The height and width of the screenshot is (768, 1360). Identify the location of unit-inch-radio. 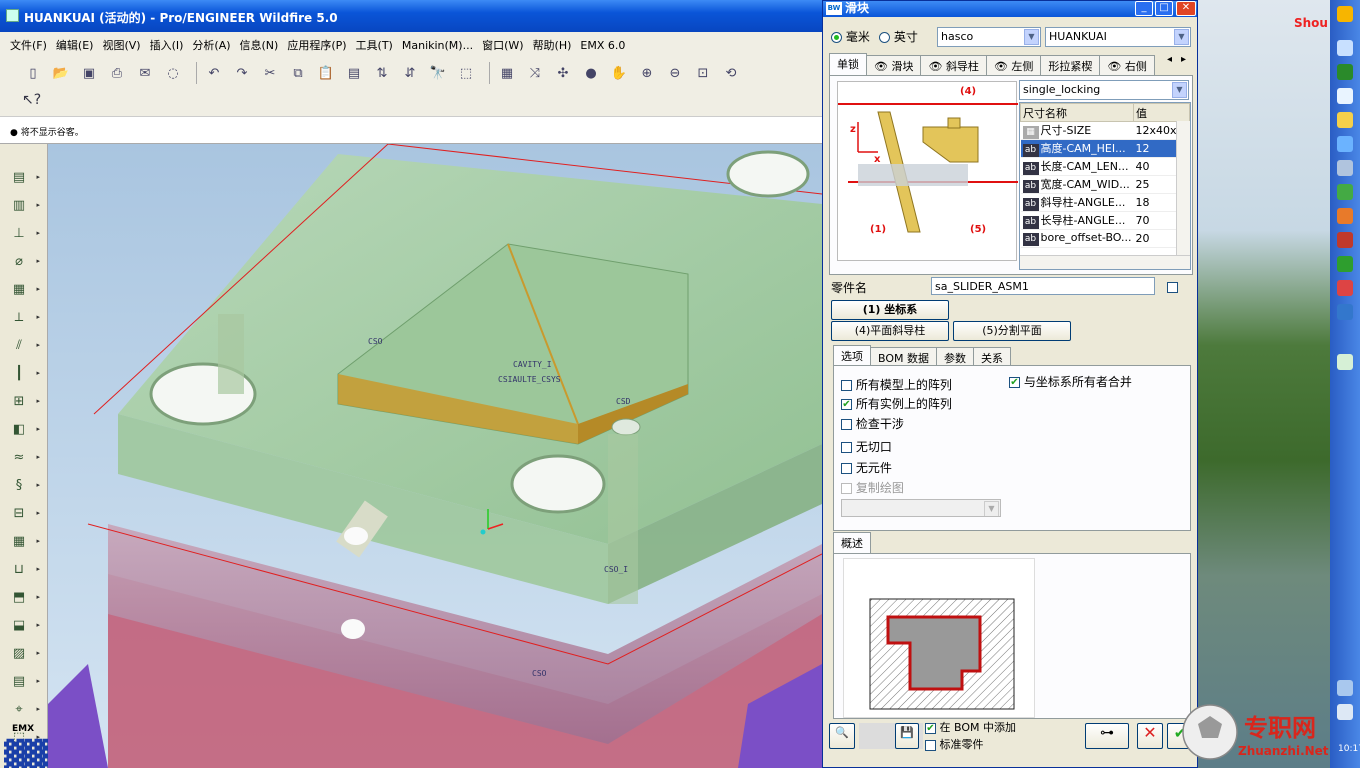
(884, 37).